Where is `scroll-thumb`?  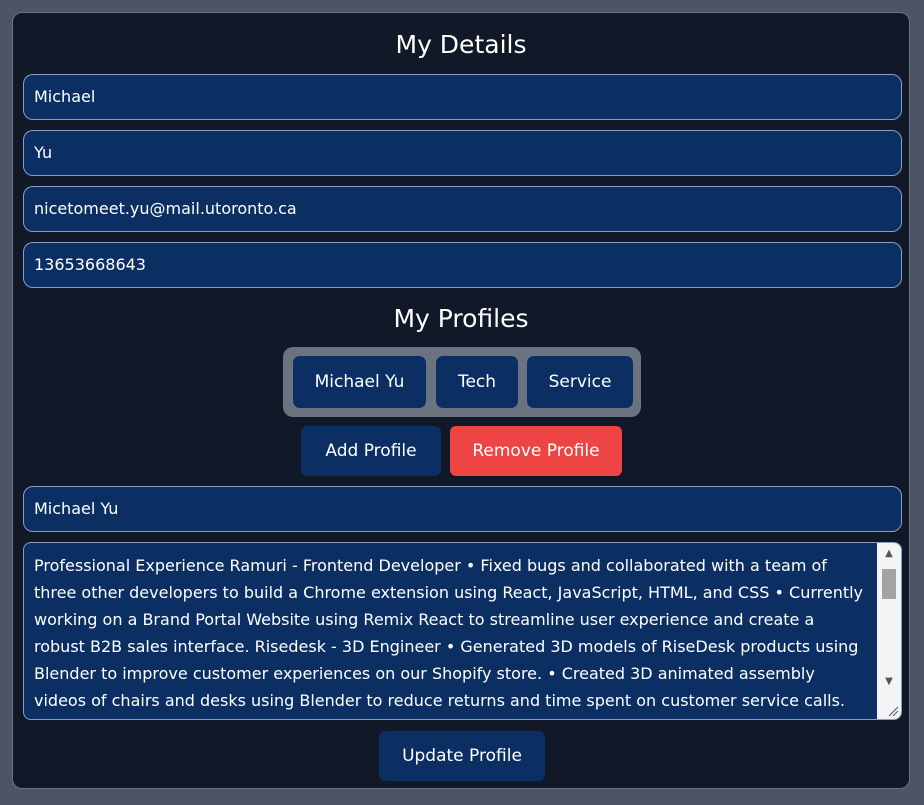 scroll-thumb is located at coordinates (889, 584).